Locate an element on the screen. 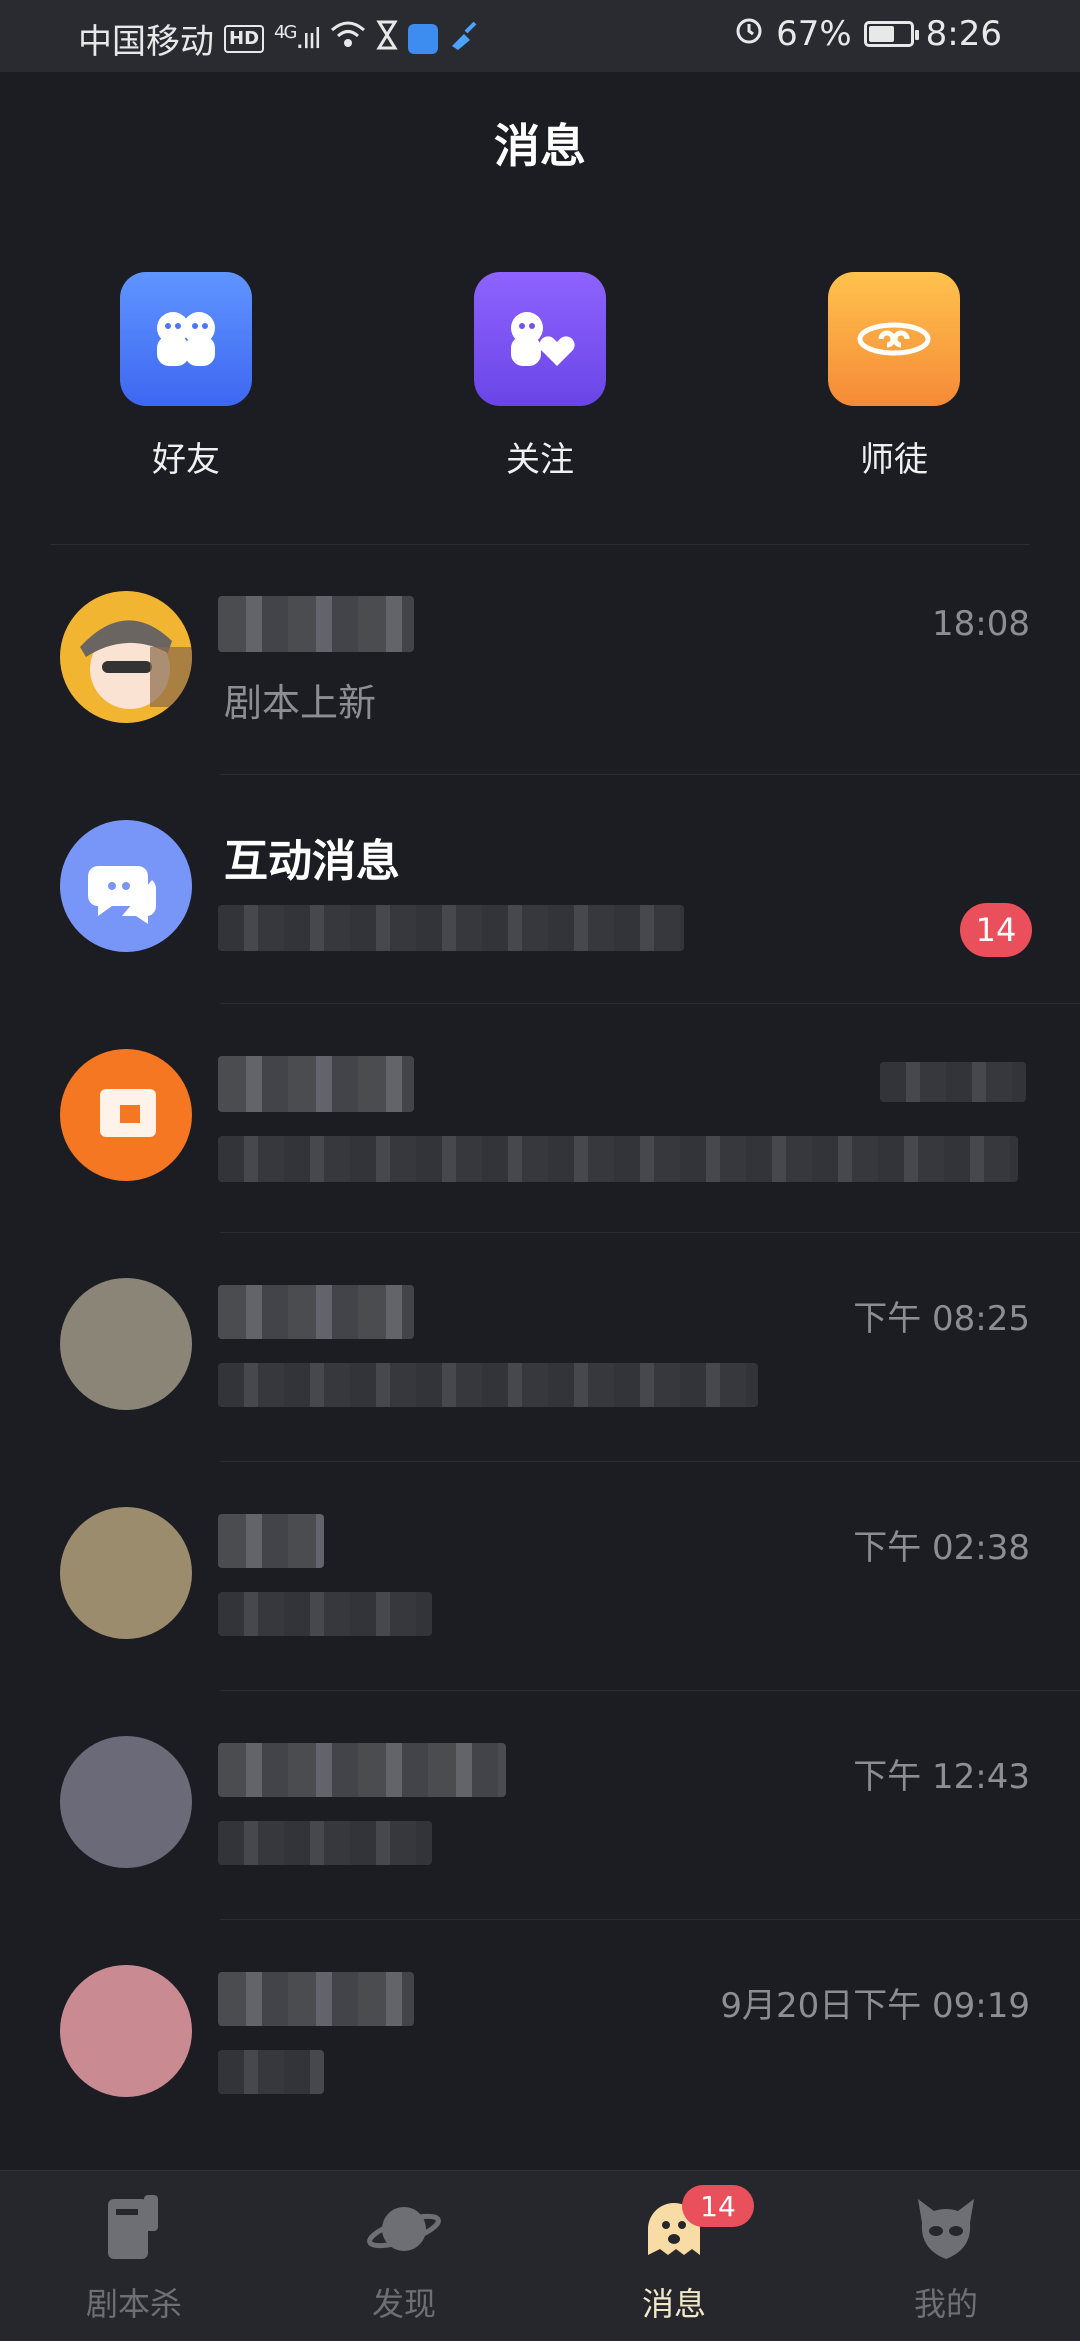 The height and width of the screenshot is (2341, 1080). shortcut-label: 关注 is located at coordinates (540, 460).